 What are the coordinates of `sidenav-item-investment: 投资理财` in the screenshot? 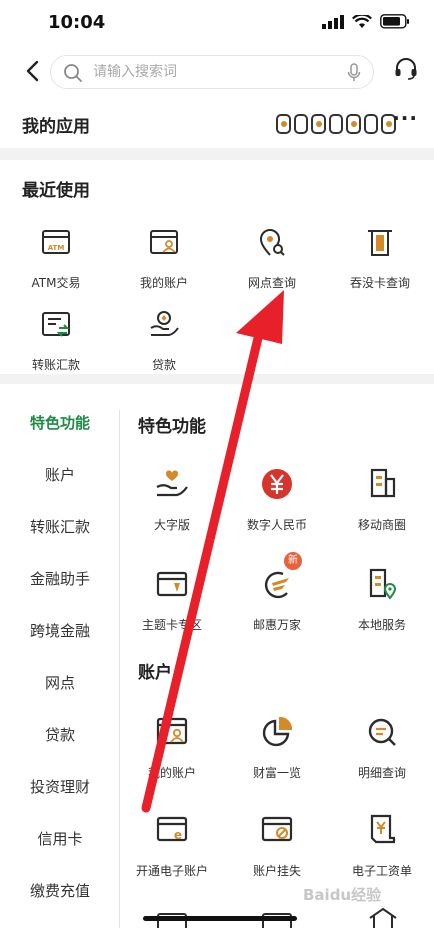 It's located at (60, 786).